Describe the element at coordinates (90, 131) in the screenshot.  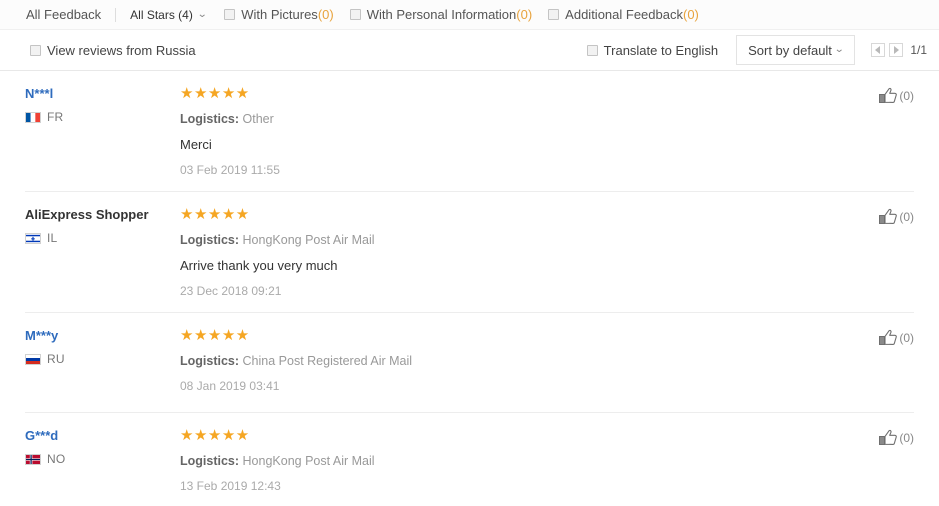
I see `review-user-column: N***l FR` at that location.